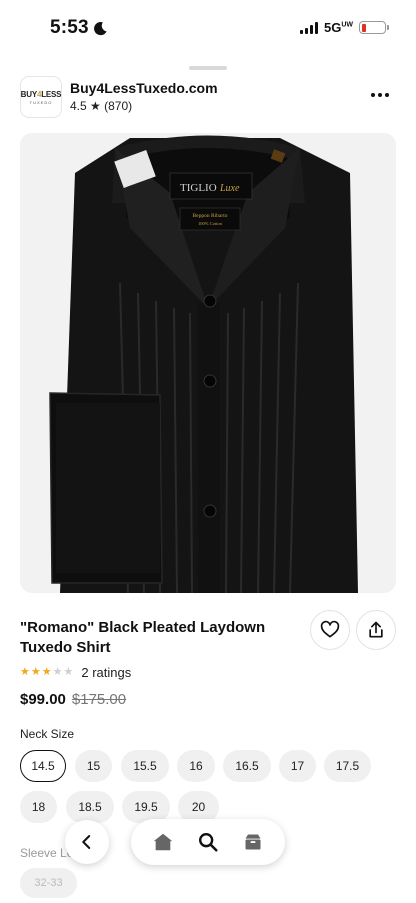 Image resolution: width=416 pixels, height=903 pixels. I want to click on share-button, so click(376, 630).